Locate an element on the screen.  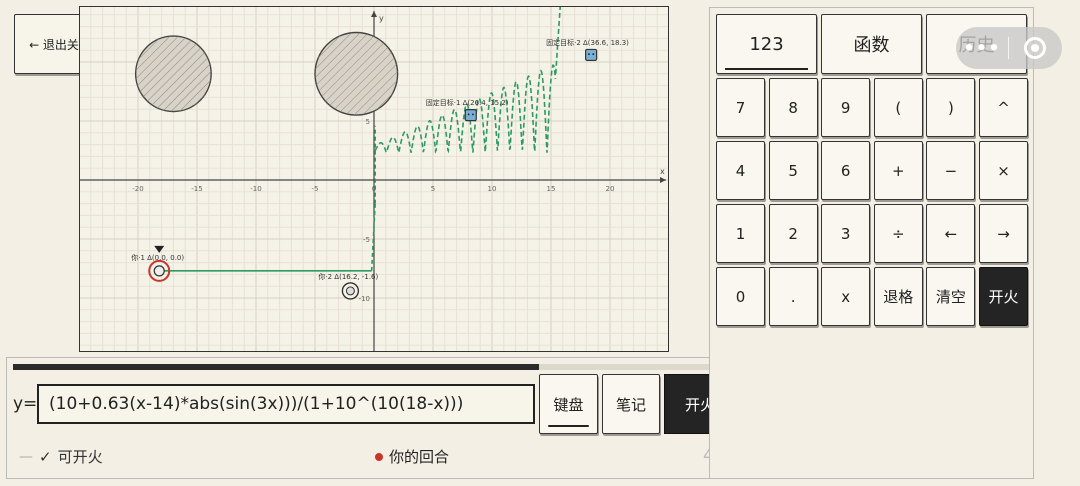
key-4: ) is located at coordinates (951, 107).